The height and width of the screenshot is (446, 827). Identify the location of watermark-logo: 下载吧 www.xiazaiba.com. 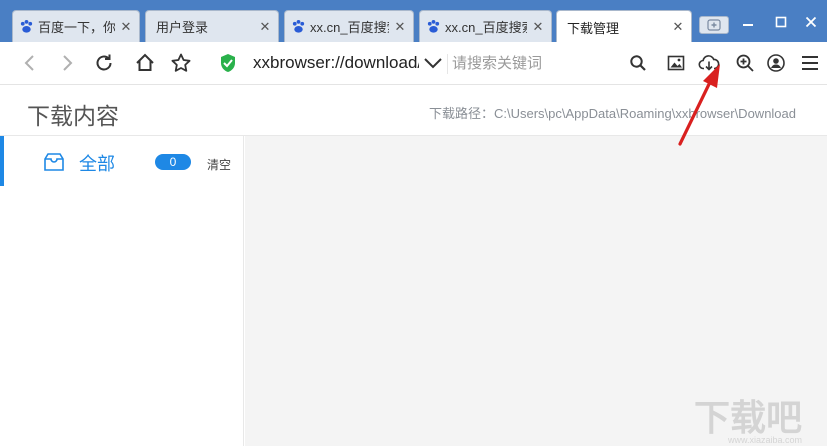
(755, 418).